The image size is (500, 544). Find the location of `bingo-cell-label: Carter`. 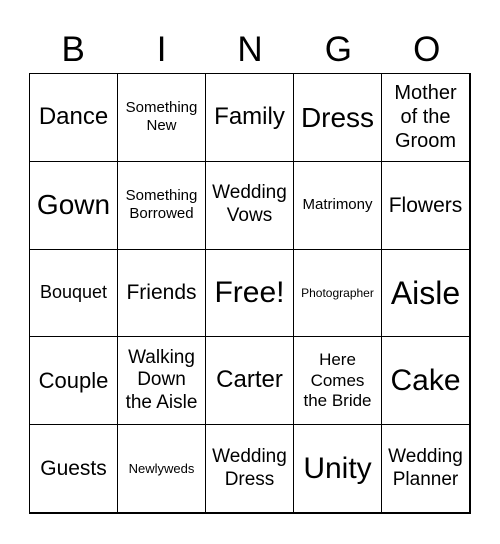

bingo-cell-label: Carter is located at coordinates (249, 380).